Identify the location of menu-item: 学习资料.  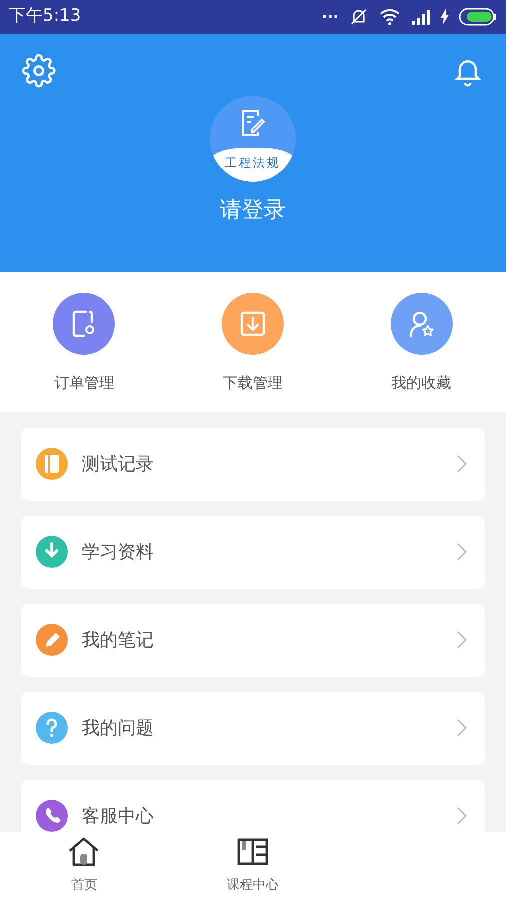
(253, 552).